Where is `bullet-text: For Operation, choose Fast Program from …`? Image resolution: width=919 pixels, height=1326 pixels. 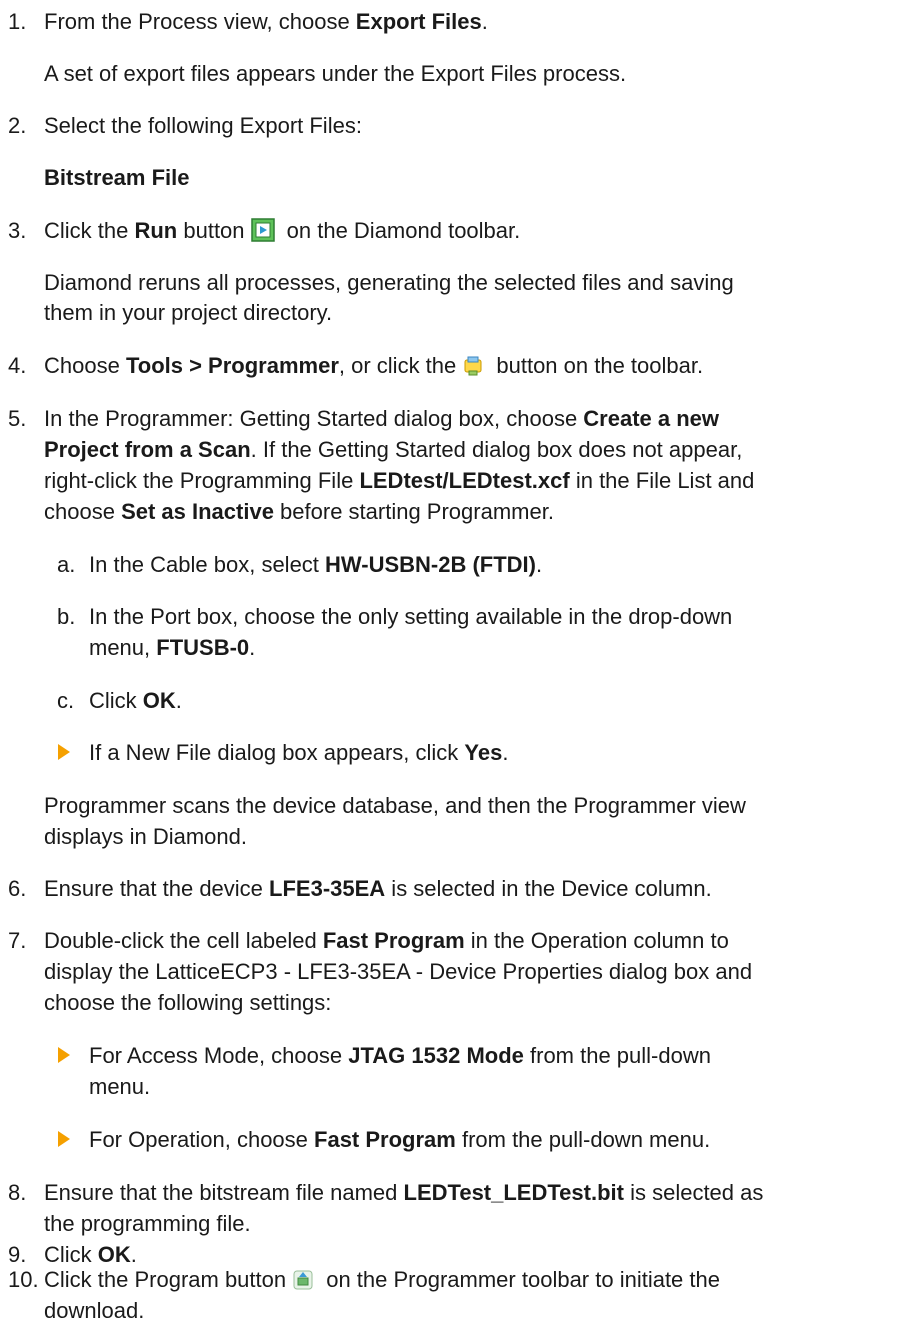
bullet-text: For Operation, choose Fast Program from … is located at coordinates (400, 1139).